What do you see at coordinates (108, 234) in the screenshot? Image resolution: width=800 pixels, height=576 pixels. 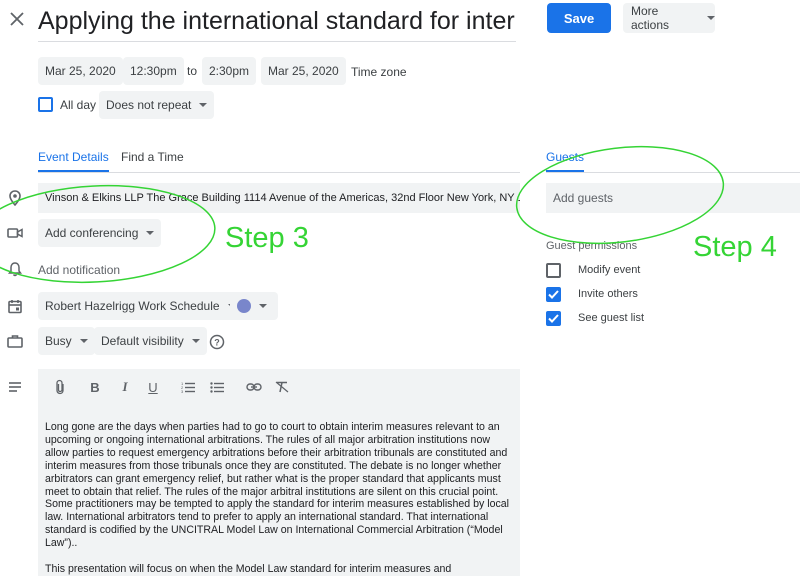 I see `step3-highlight-ellipse` at bounding box center [108, 234].